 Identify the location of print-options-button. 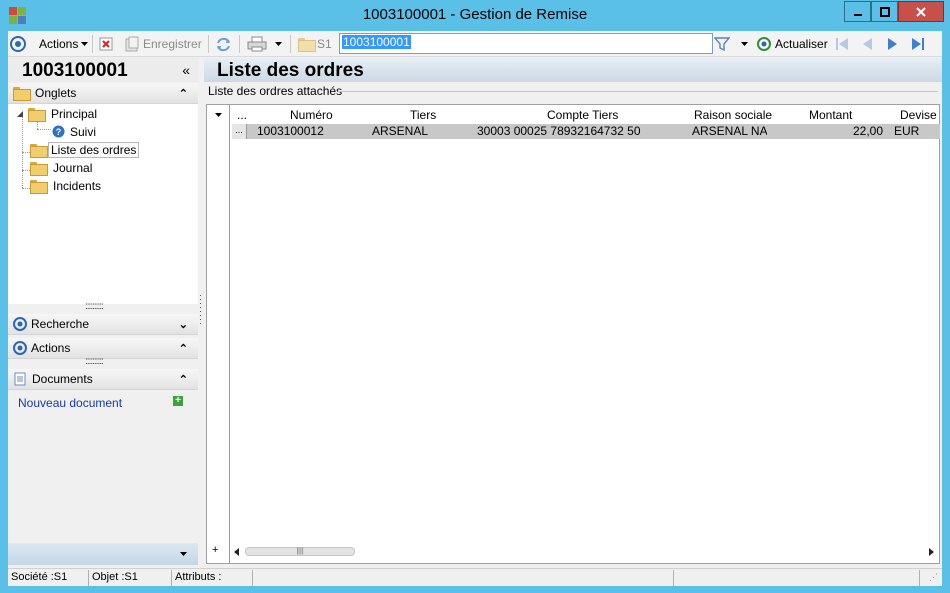
(278, 44).